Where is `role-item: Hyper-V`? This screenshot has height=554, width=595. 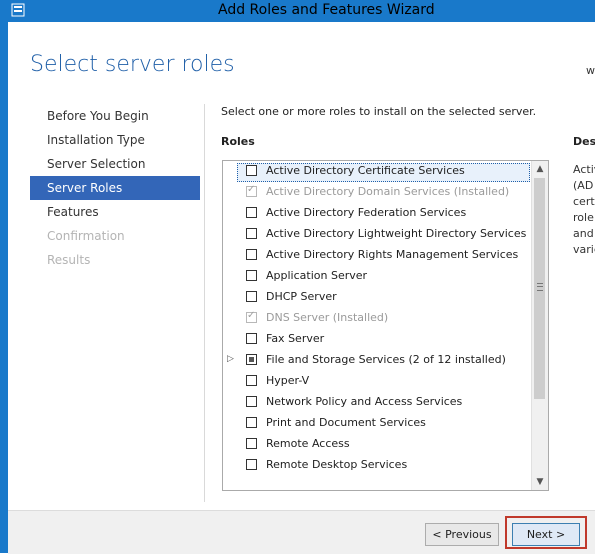 role-item: Hyper-V is located at coordinates (385, 381).